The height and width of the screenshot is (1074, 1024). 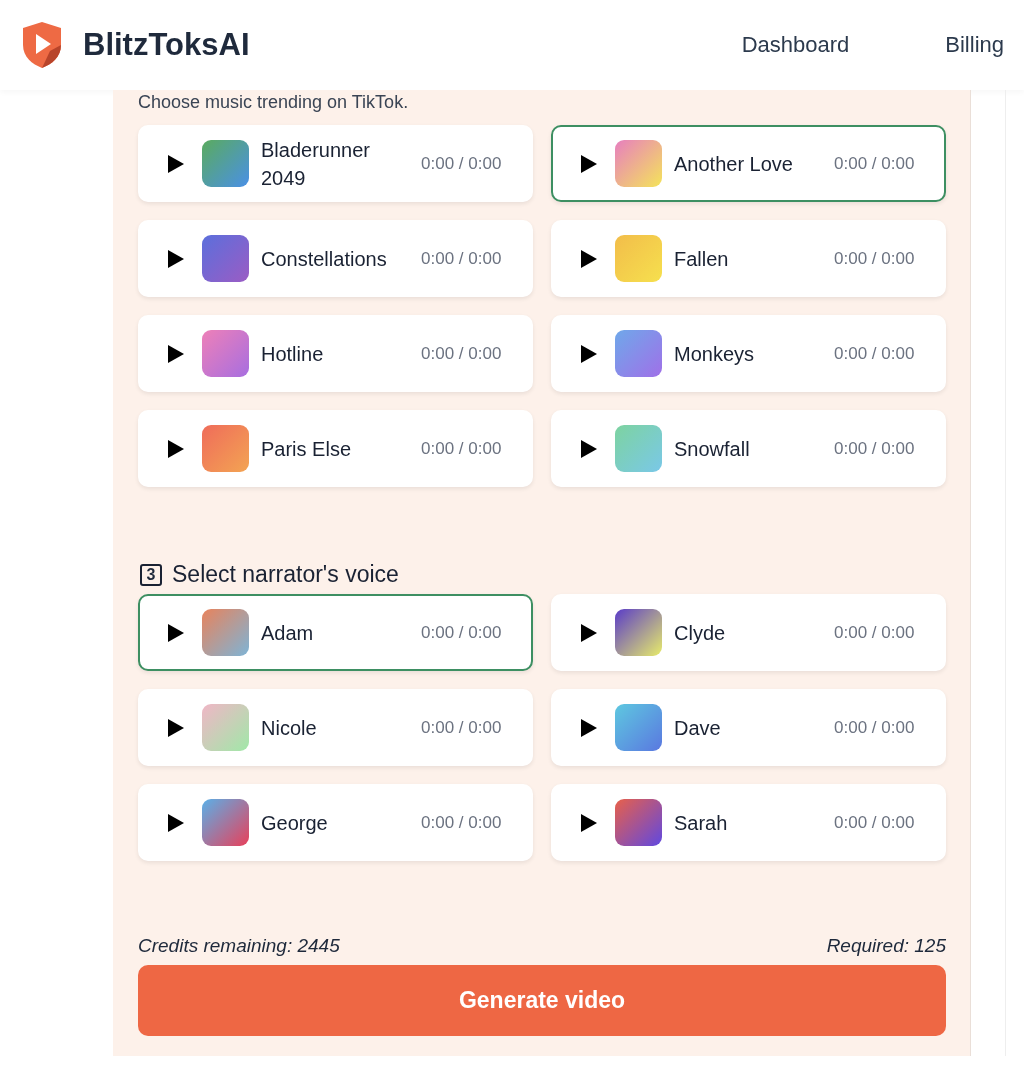 I want to click on track-name: Paris Else, so click(x=307, y=449).